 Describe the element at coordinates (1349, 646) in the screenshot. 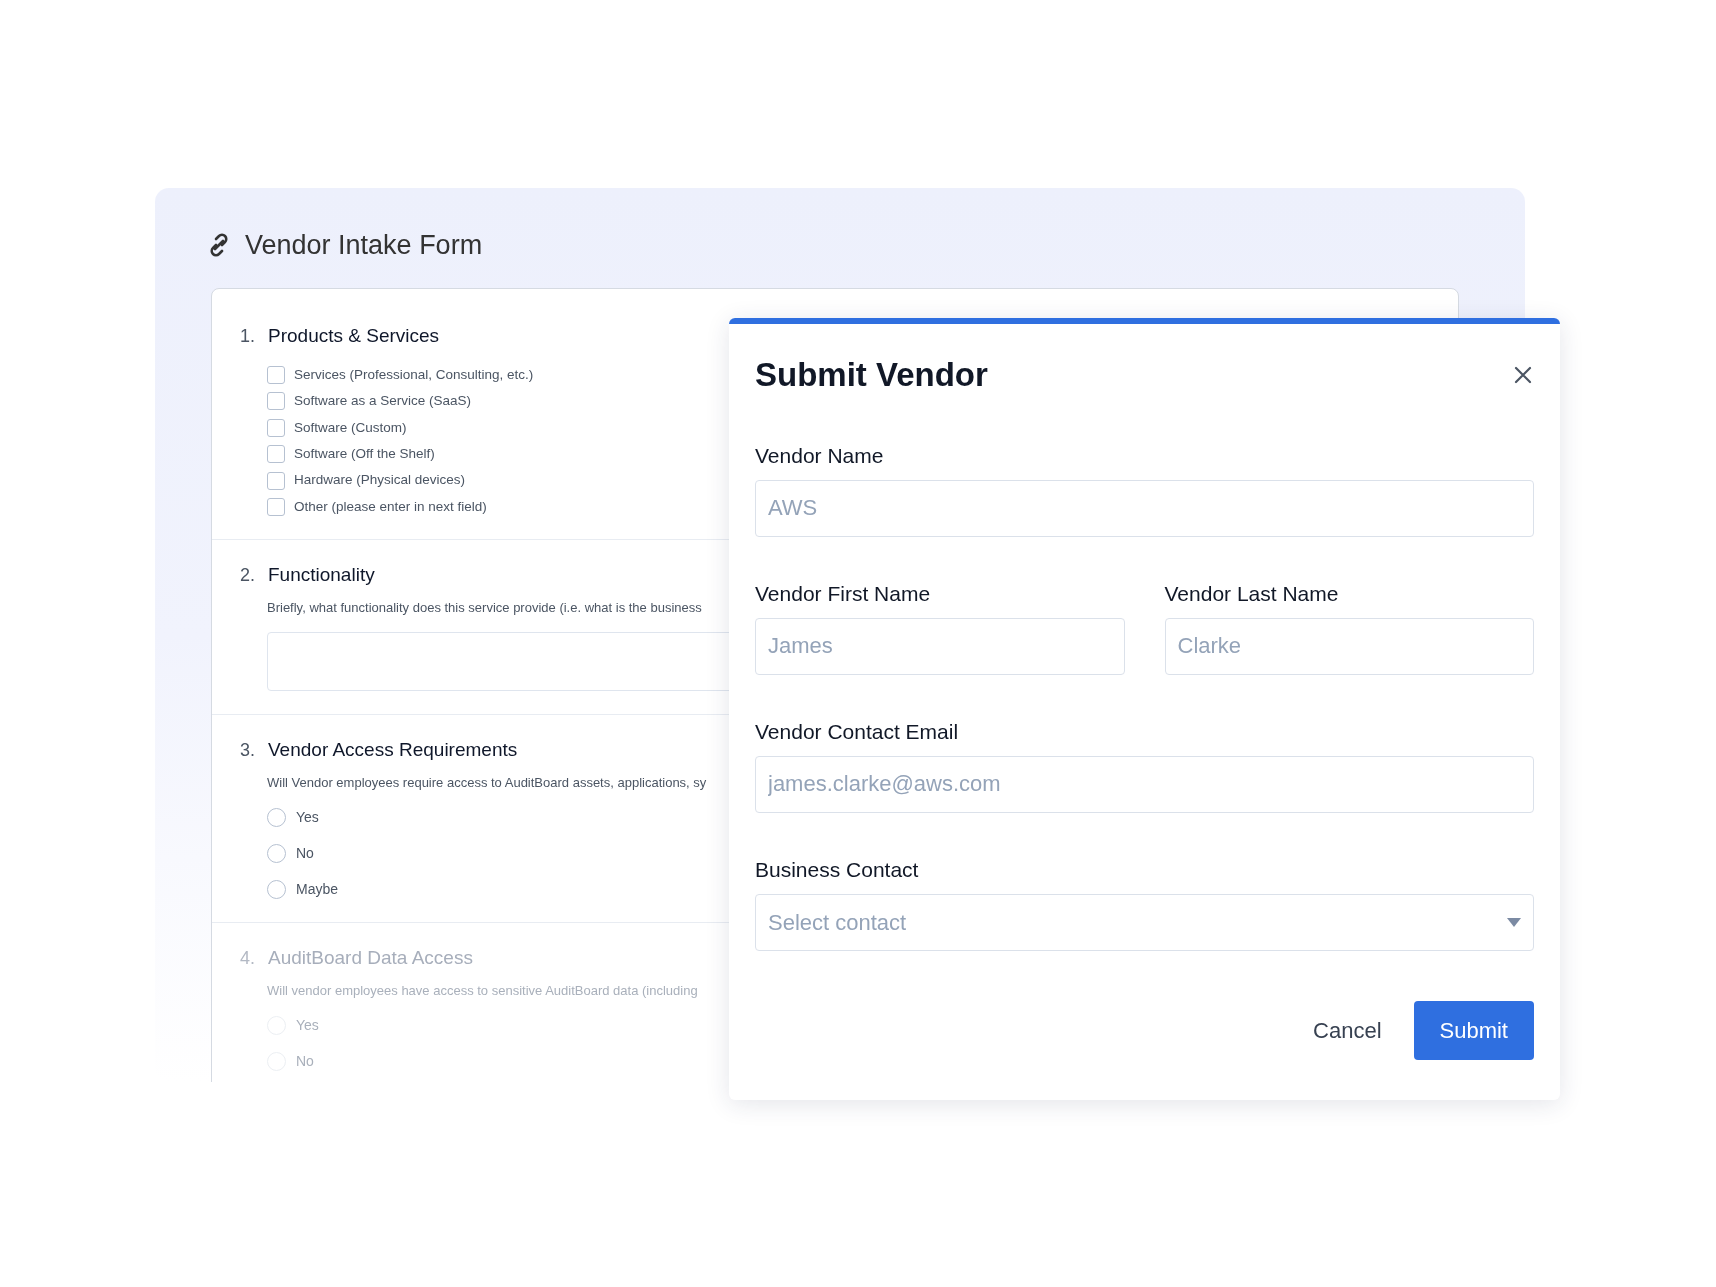

I see `text-field: Clarke` at that location.